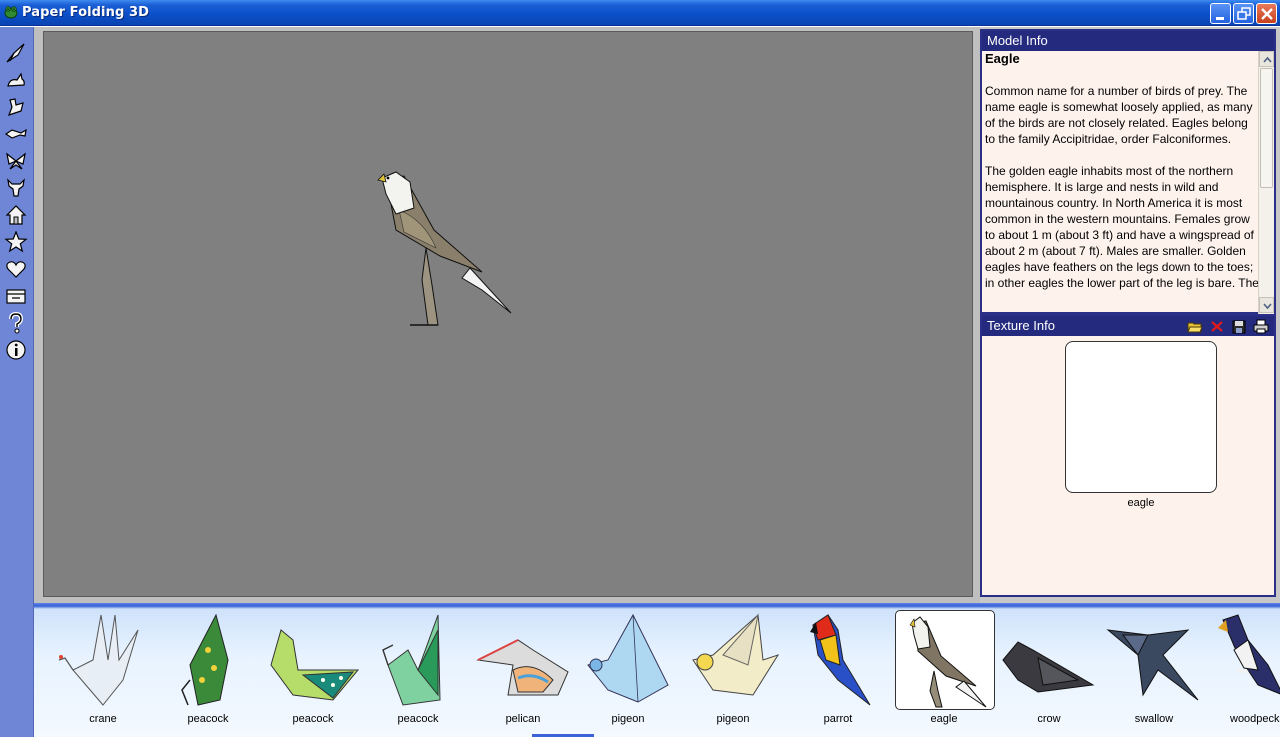 The width and height of the screenshot is (1280, 737). Describe the element at coordinates (16, 215) in the screenshot. I see `house-icon` at that location.